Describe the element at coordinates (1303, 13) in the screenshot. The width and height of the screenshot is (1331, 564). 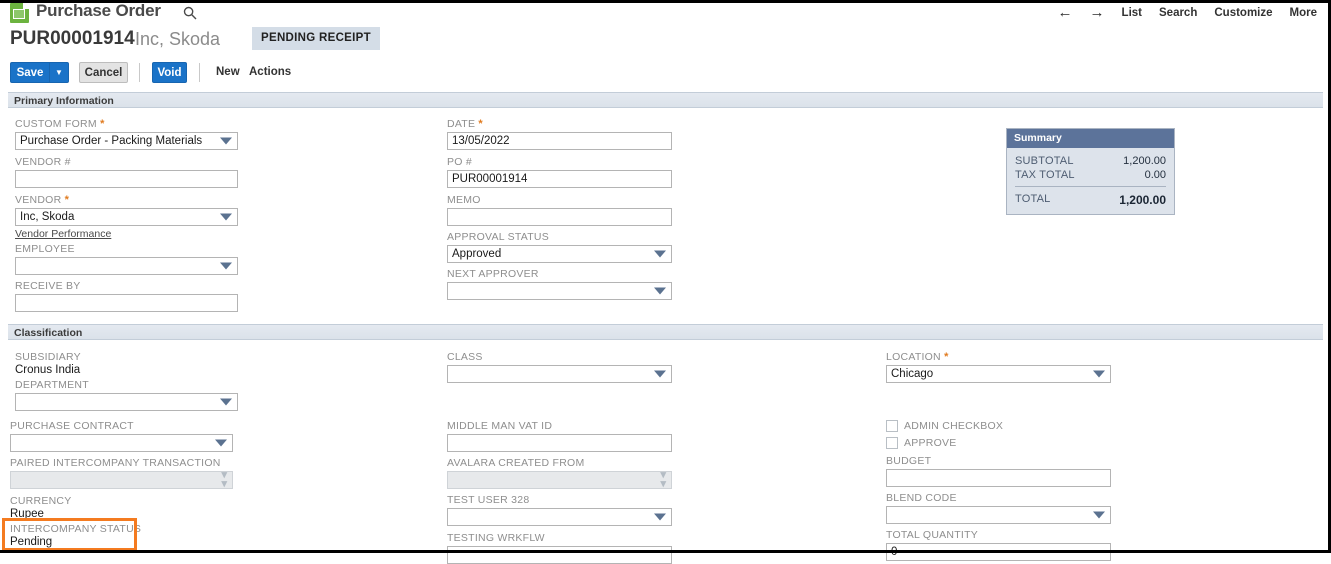
I see `nav-link-more: More` at that location.